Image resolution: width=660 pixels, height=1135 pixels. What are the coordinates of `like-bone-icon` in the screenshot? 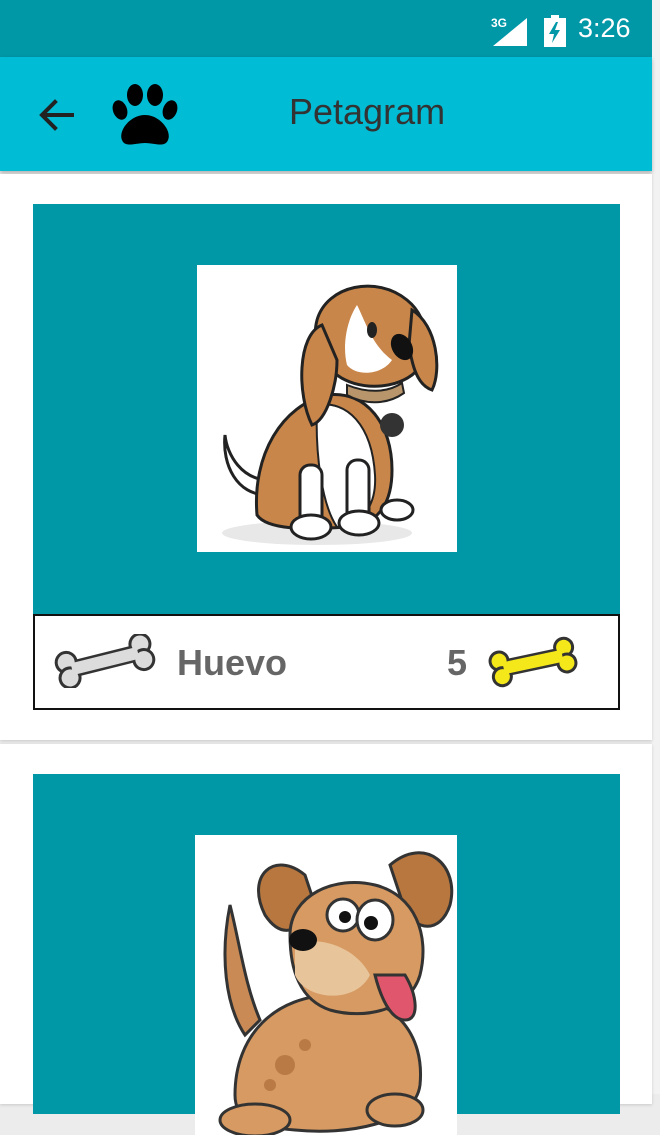 It's located at (105, 661).